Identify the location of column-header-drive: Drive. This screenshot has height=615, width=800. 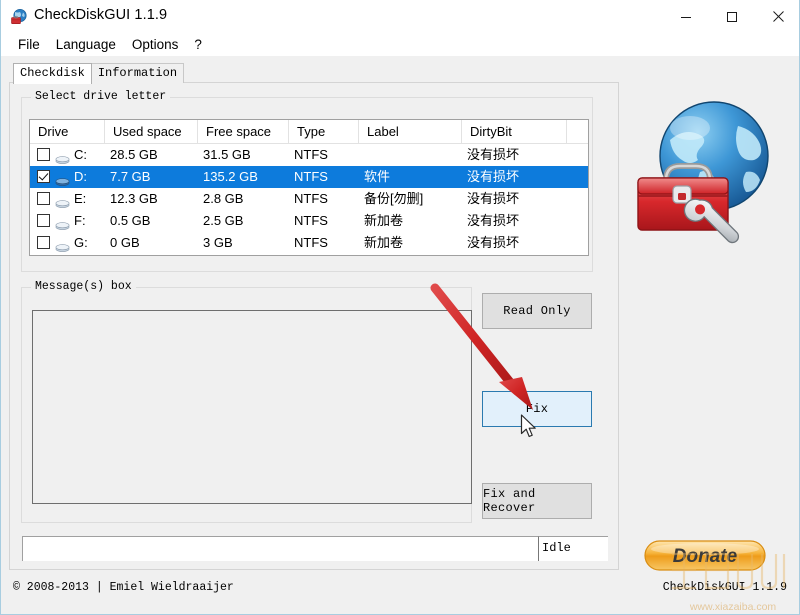
(67, 131).